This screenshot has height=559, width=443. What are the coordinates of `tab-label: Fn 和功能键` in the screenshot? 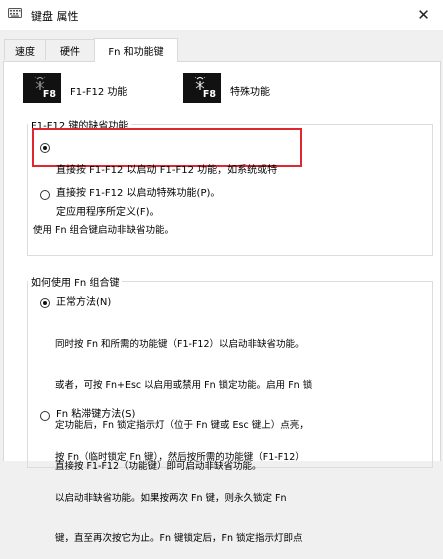 It's located at (136, 52).